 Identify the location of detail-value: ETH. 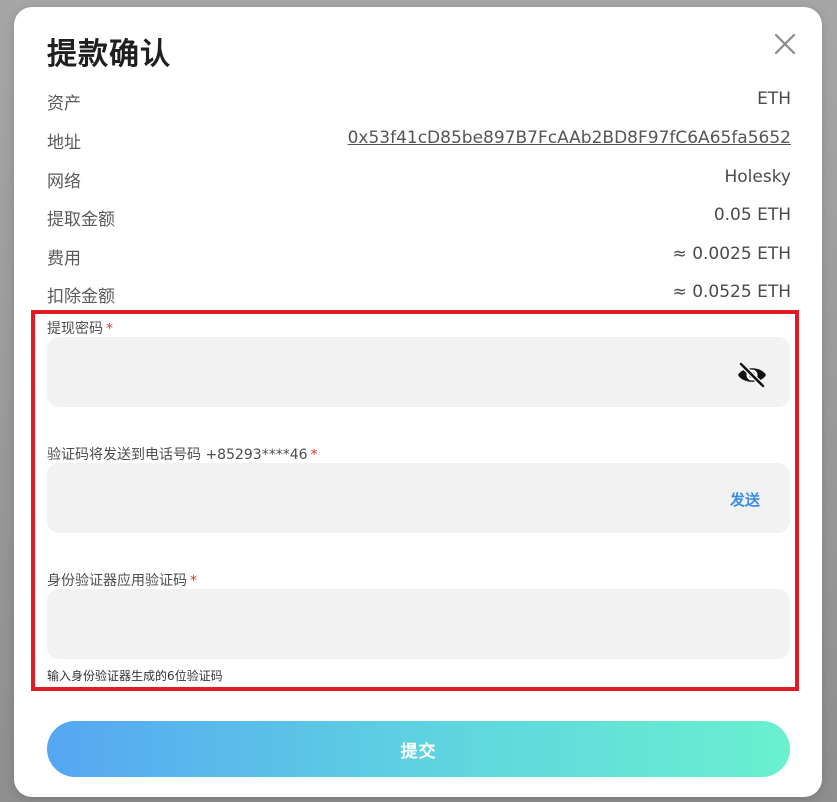
(774, 99).